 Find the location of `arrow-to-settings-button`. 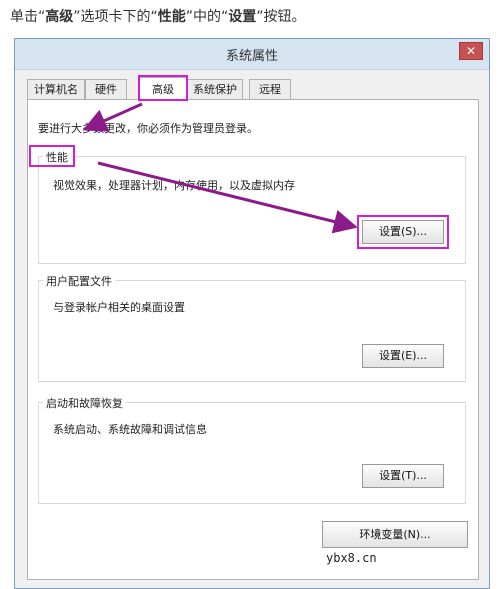

arrow-to-settings-button is located at coordinates (227, 197).